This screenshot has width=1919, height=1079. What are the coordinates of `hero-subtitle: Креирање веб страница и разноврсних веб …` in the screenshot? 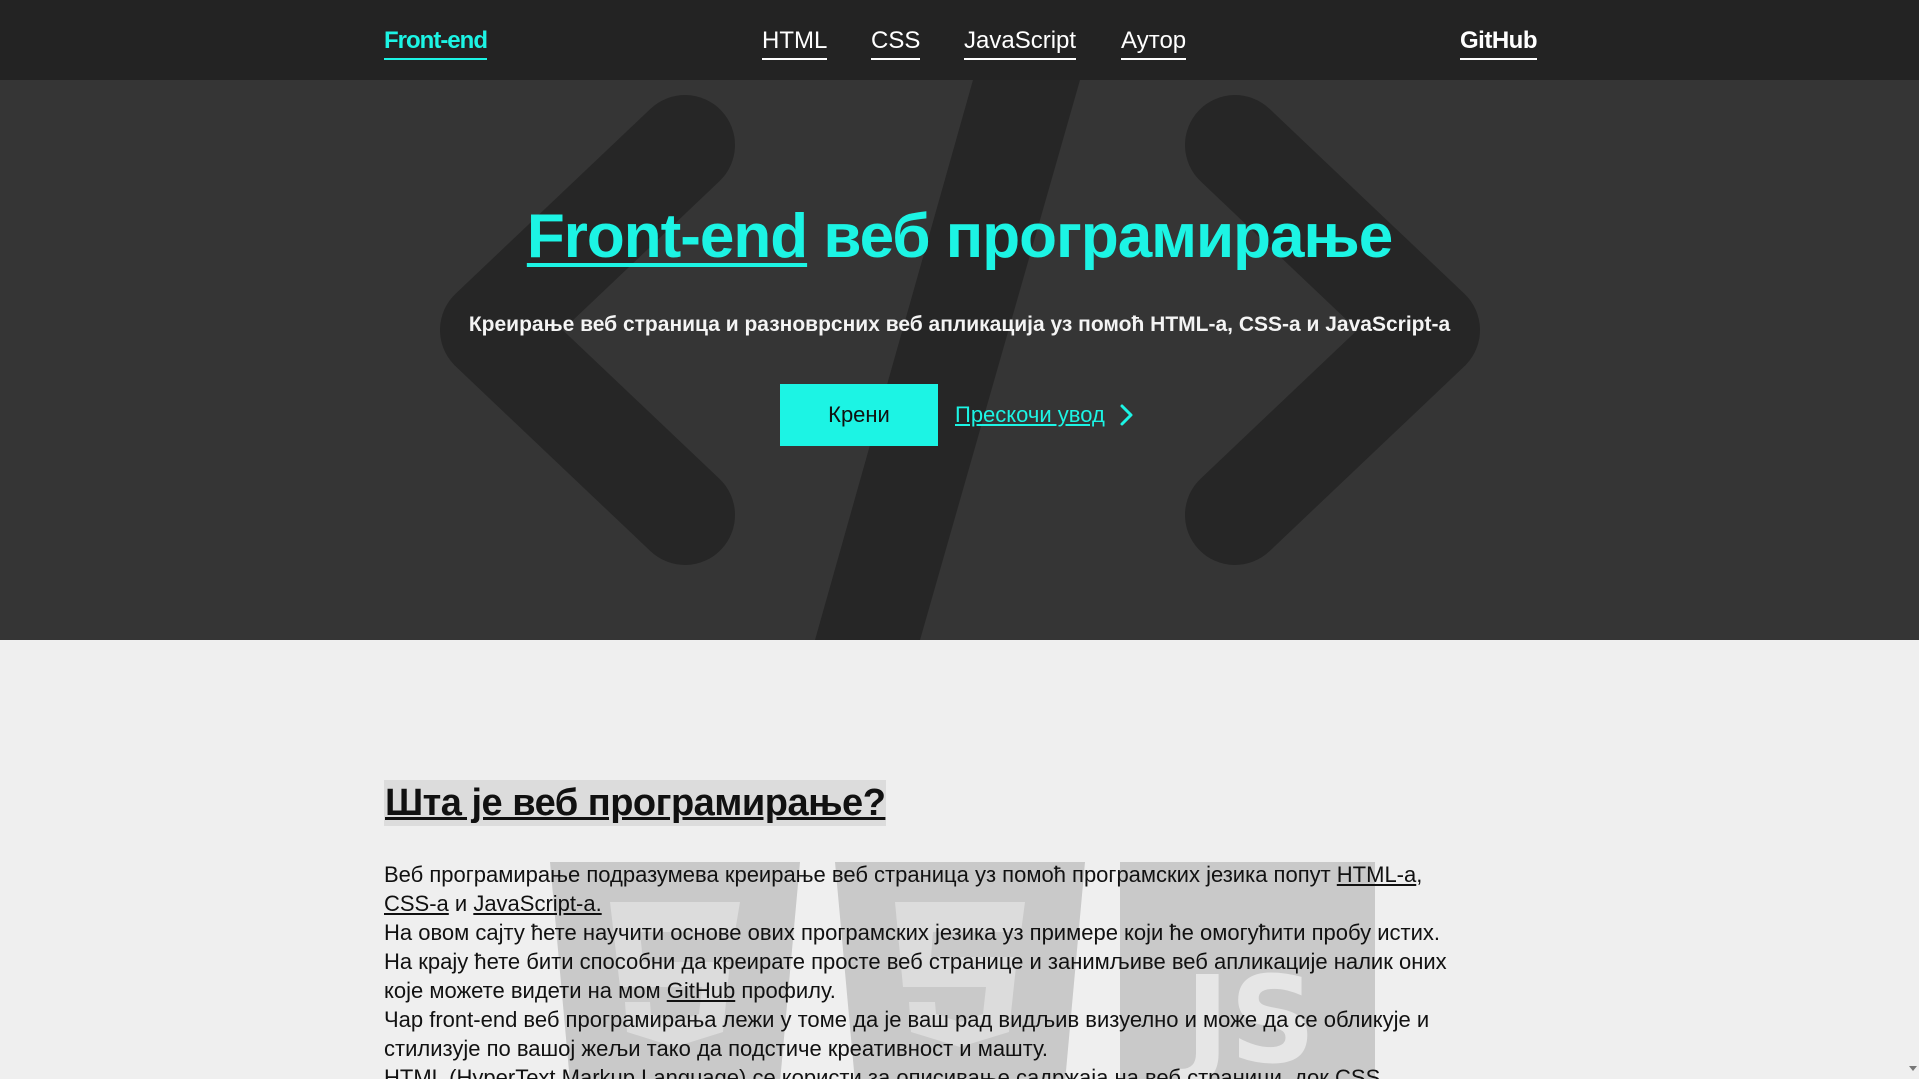 It's located at (959, 324).